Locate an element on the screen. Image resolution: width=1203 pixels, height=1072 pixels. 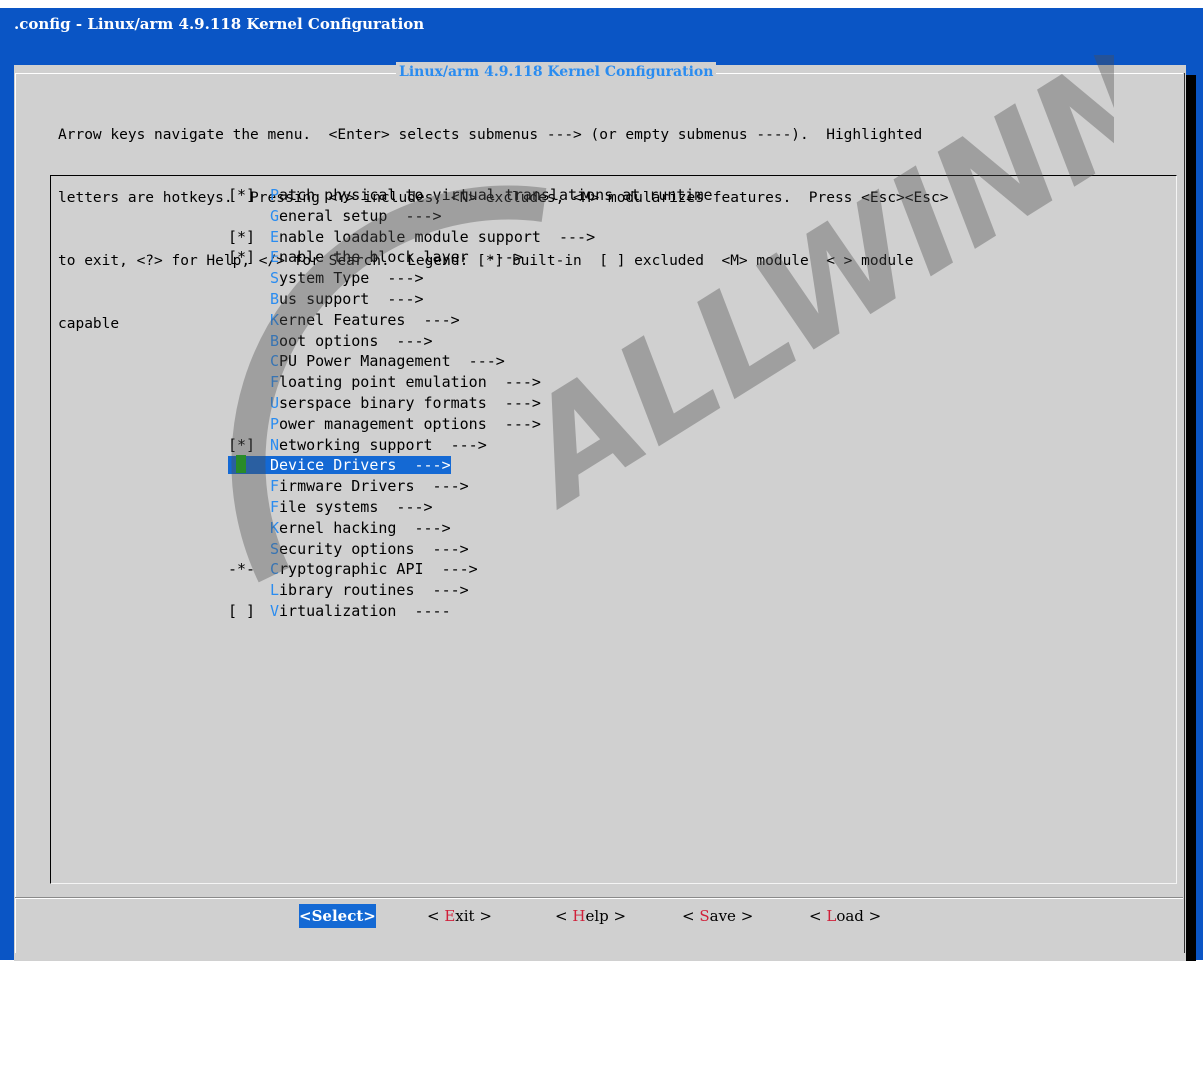
save-button: < Save > is located at coordinates (717, 916).